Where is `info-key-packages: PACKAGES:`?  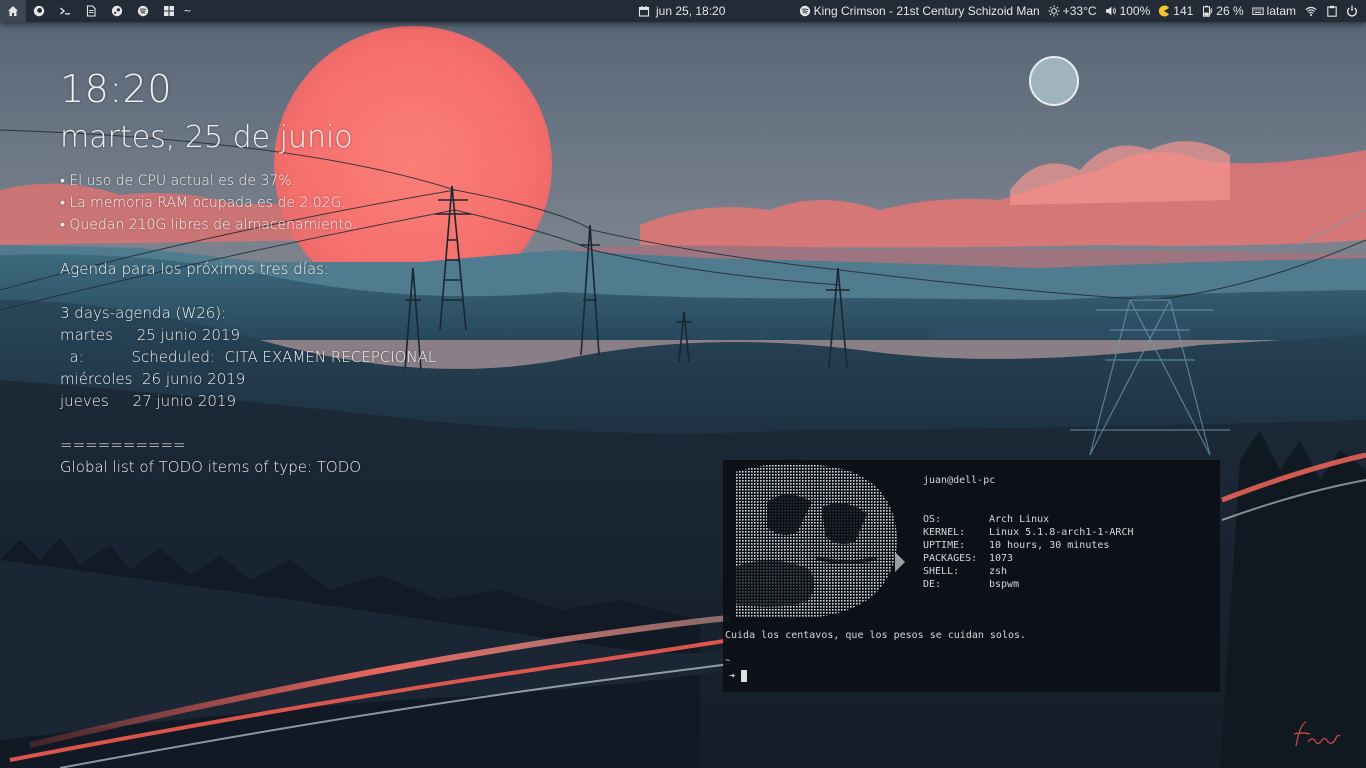 info-key-packages: PACKAGES: is located at coordinates (950, 558).